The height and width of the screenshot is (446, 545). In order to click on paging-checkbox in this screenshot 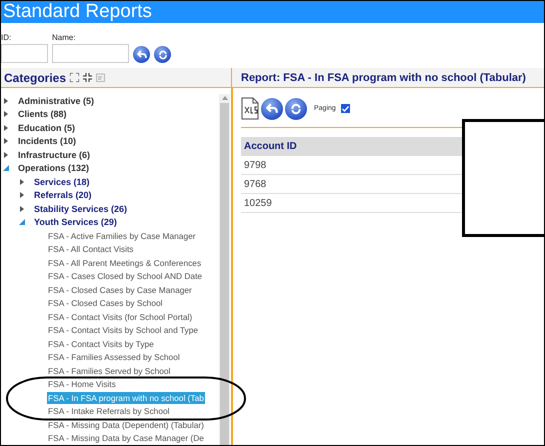, I will do `click(345, 108)`.